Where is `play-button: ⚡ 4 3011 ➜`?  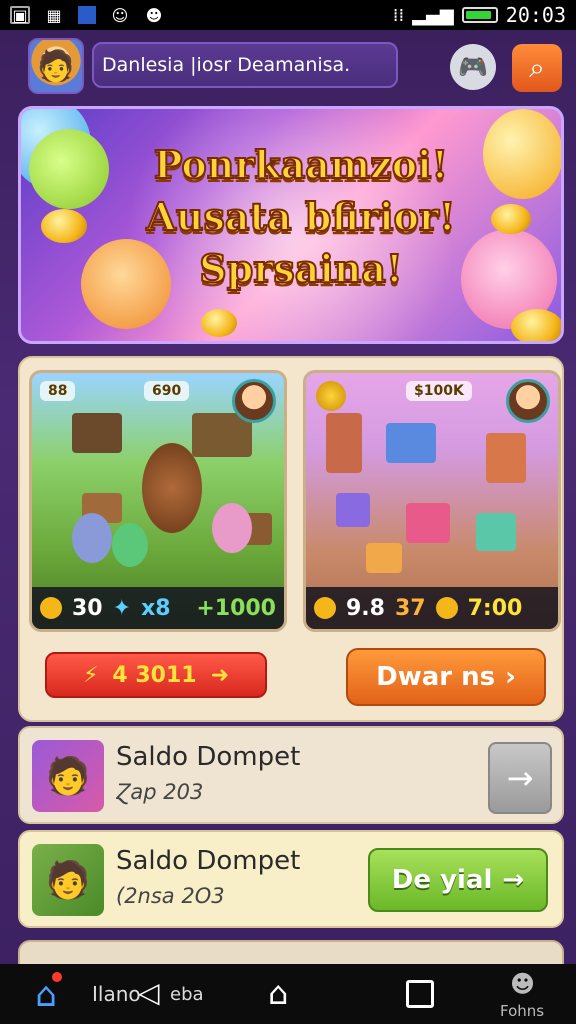
play-button: ⚡ 4 3011 ➜ is located at coordinates (156, 675).